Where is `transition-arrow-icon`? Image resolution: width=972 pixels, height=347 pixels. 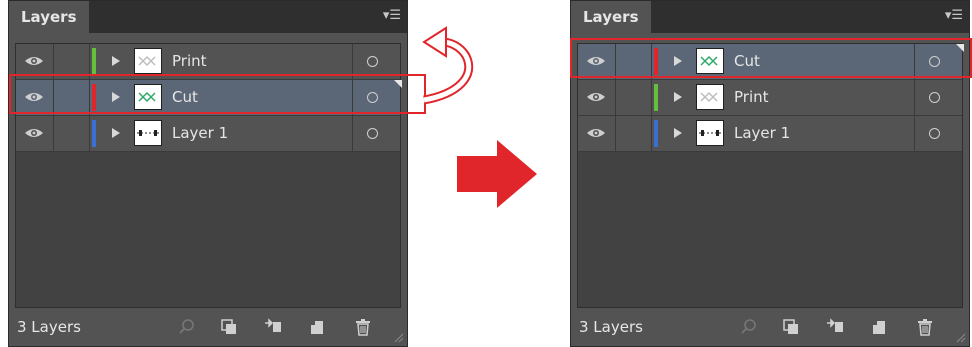
transition-arrow-icon is located at coordinates (497, 174).